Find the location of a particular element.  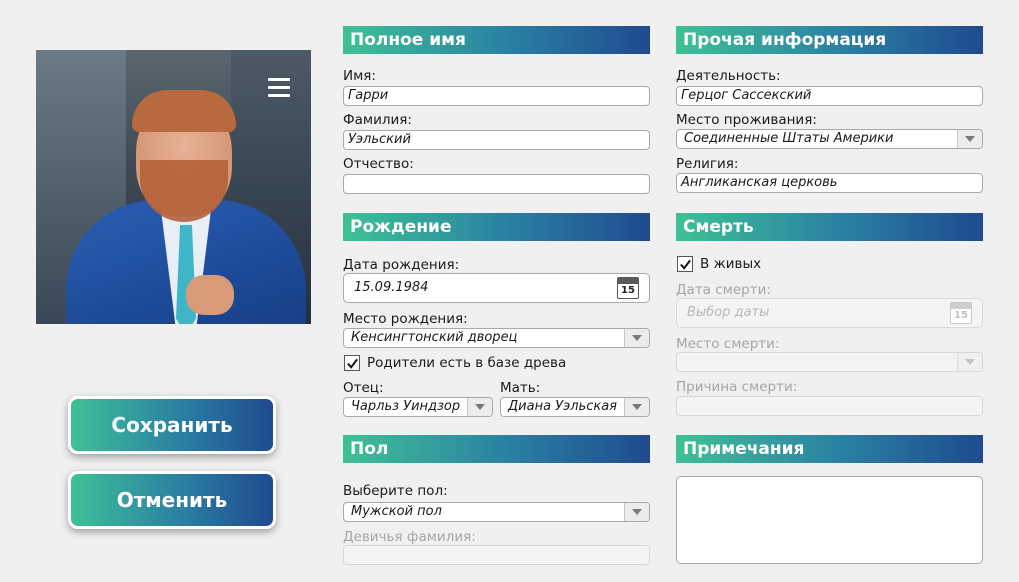

parents-checkbox is located at coordinates (352, 363).